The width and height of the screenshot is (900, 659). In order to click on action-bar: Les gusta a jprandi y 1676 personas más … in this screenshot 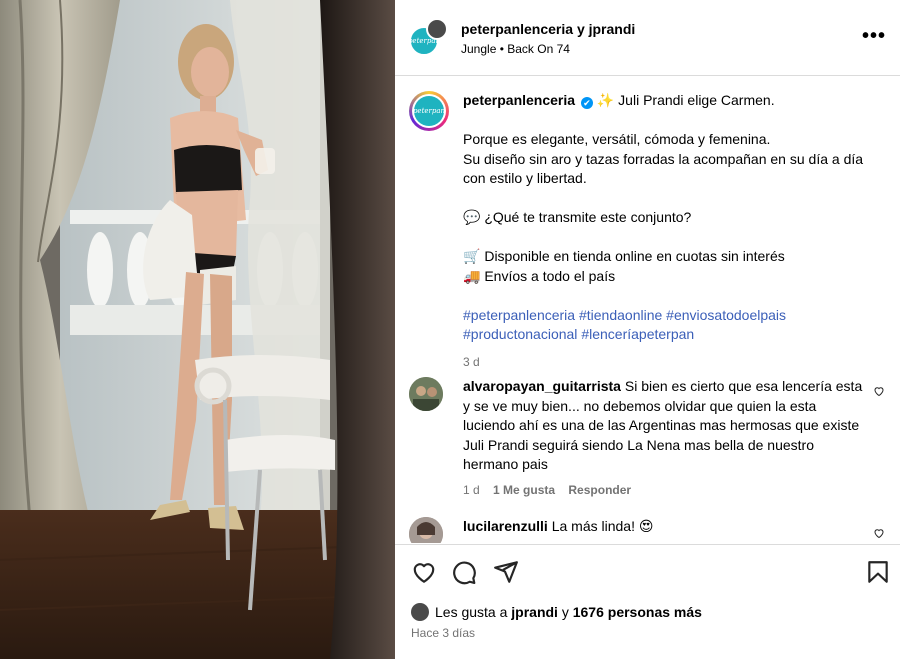, I will do `click(647, 601)`.